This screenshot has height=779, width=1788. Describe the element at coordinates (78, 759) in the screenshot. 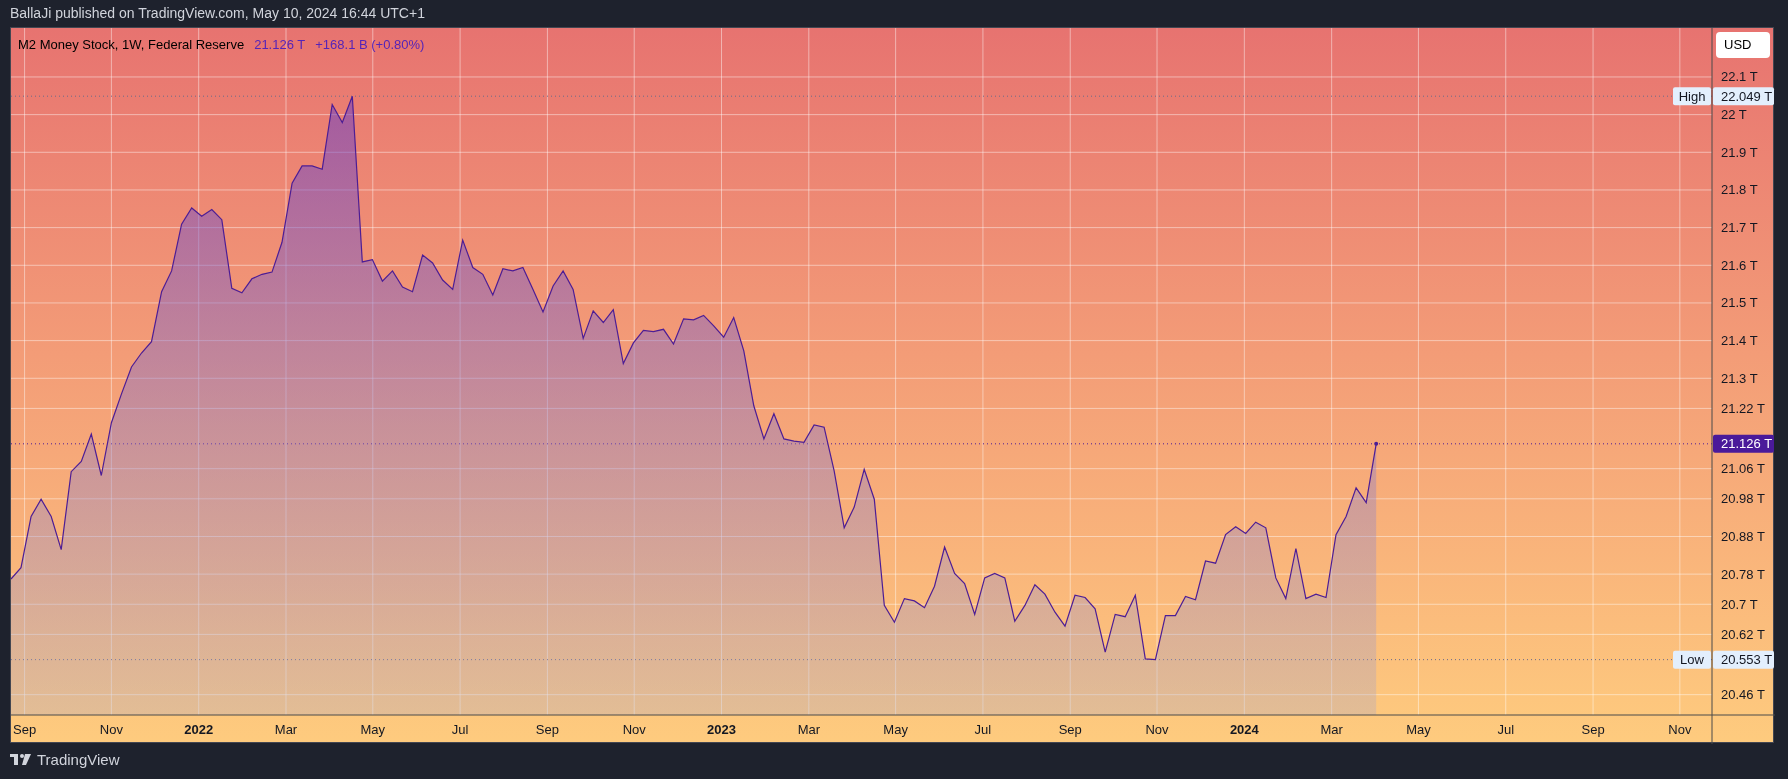

I see `logo-text: TradingView` at that location.